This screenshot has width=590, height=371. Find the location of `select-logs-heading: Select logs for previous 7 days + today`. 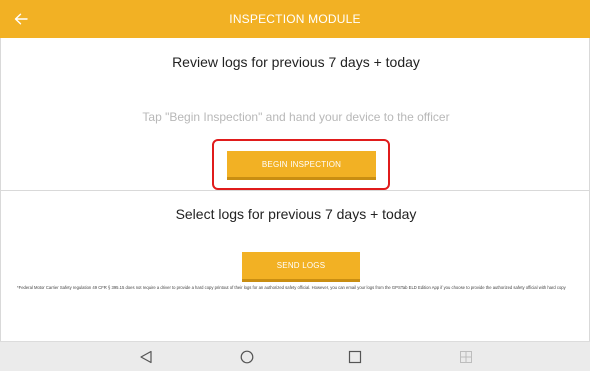

select-logs-heading: Select logs for previous 7 days + today is located at coordinates (296, 214).